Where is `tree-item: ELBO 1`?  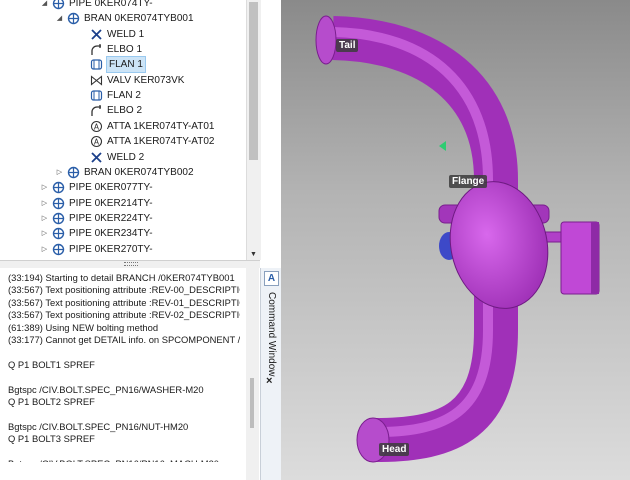
tree-item: ELBO 1 is located at coordinates (110, 49).